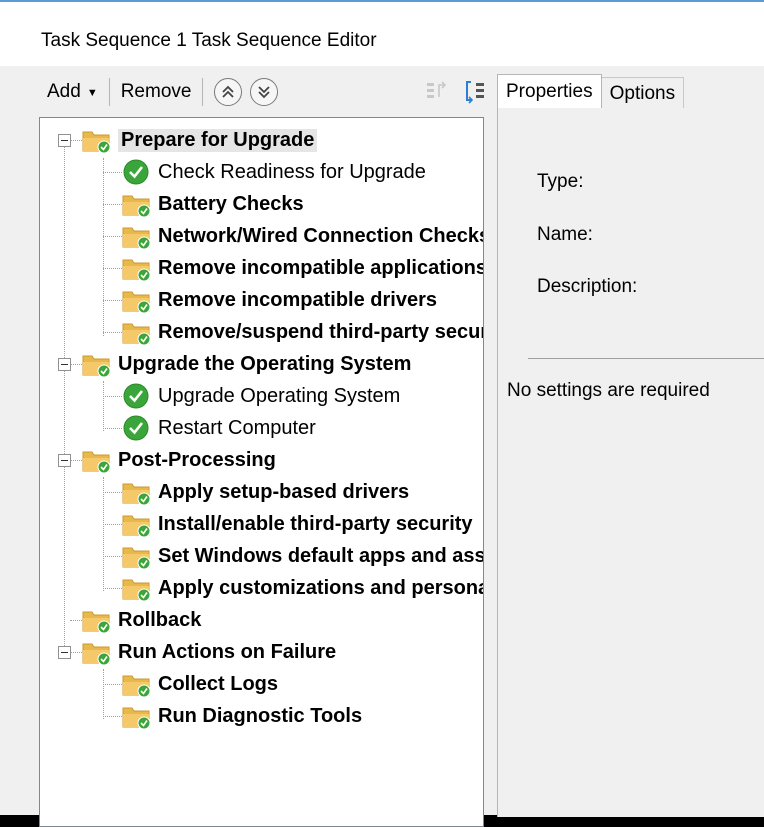 The height and width of the screenshot is (827, 764). I want to click on tree-step-item: Upgrade Operating System, so click(261, 396).